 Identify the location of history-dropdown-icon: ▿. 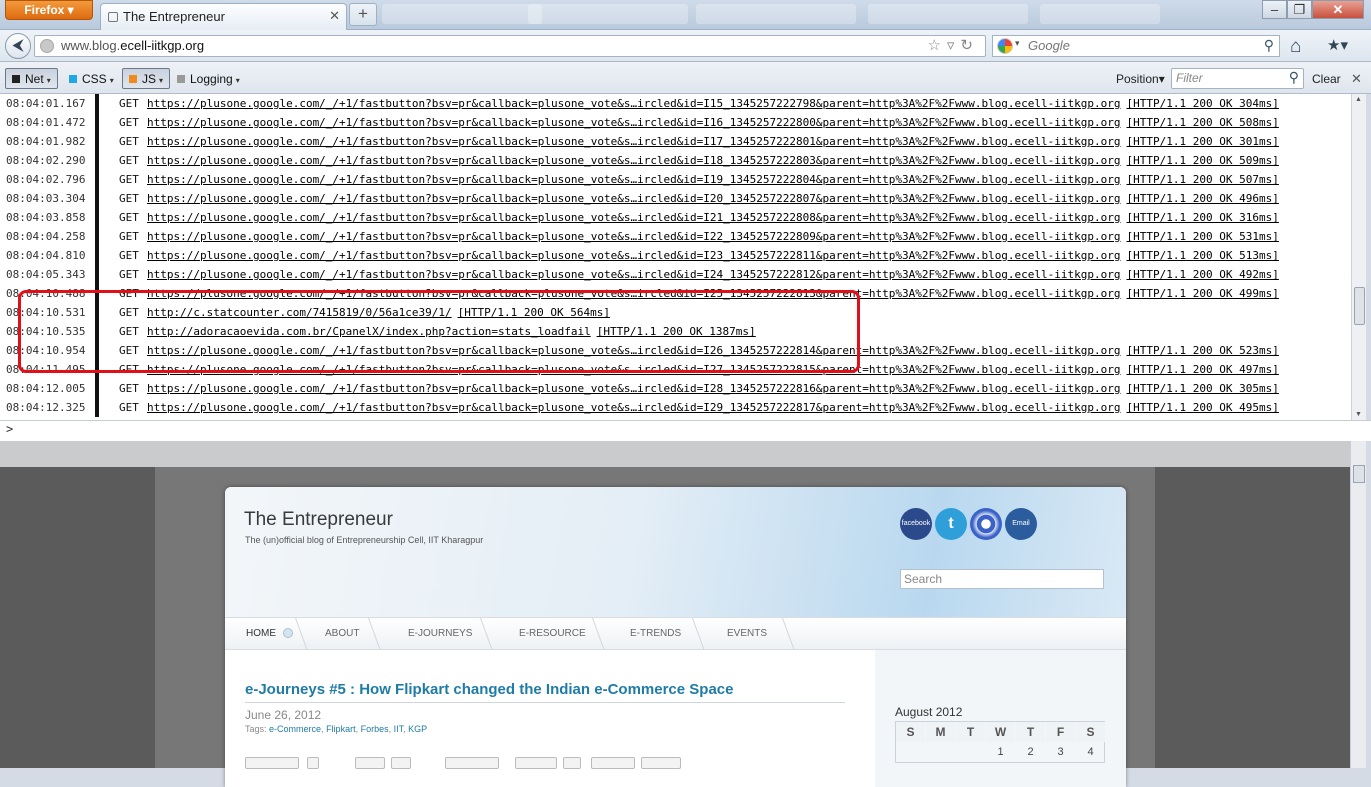
(954, 45).